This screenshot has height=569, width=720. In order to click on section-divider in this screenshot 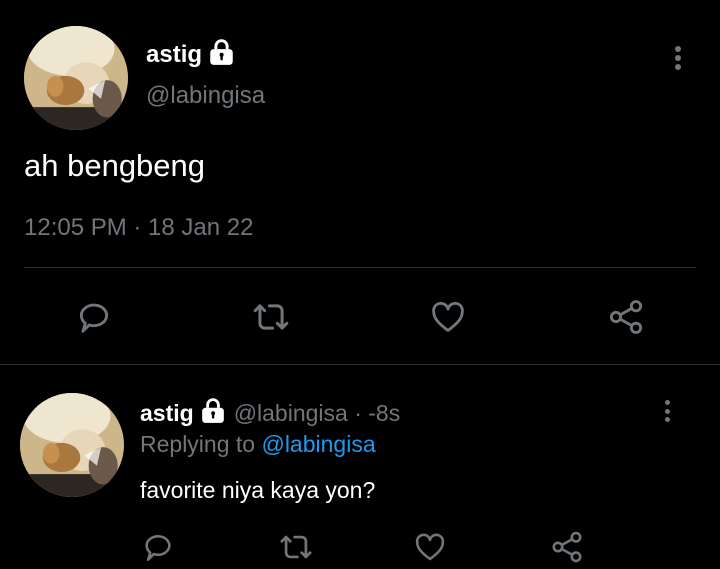, I will do `click(360, 364)`.